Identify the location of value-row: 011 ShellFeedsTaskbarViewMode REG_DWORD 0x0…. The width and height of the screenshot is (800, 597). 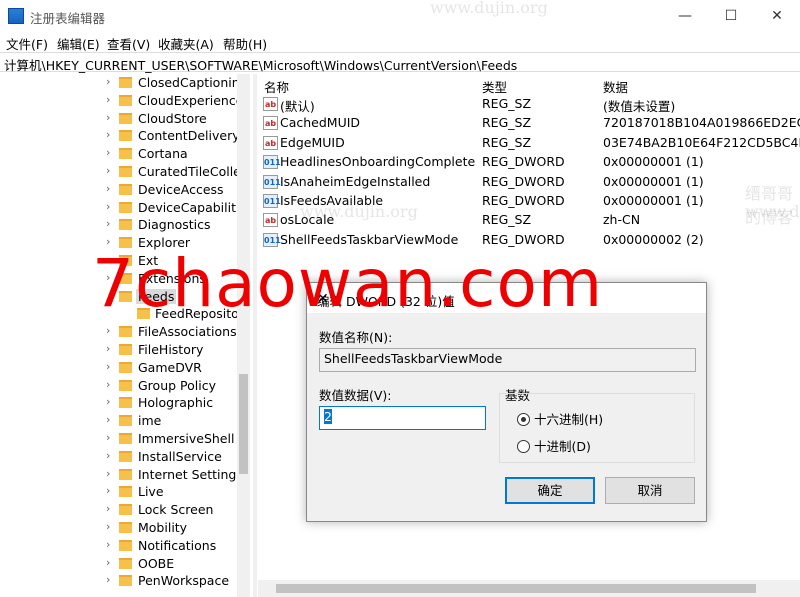
(529, 240).